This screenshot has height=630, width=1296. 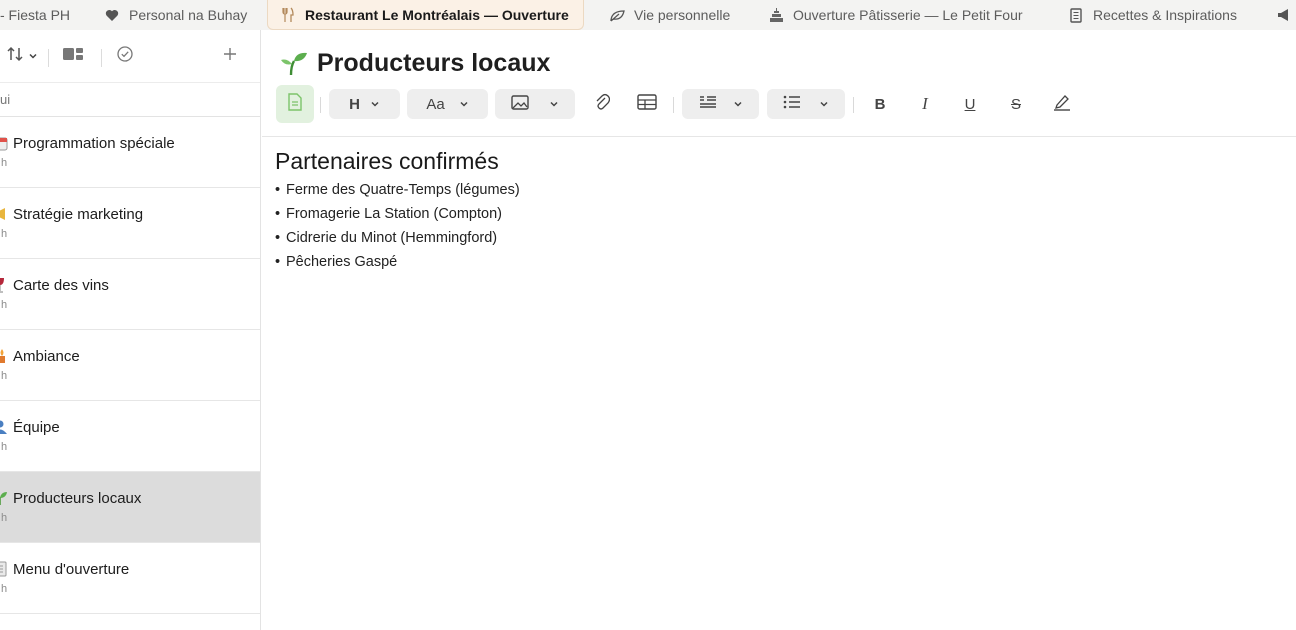 I want to click on note-title: Équipe, so click(x=36, y=427).